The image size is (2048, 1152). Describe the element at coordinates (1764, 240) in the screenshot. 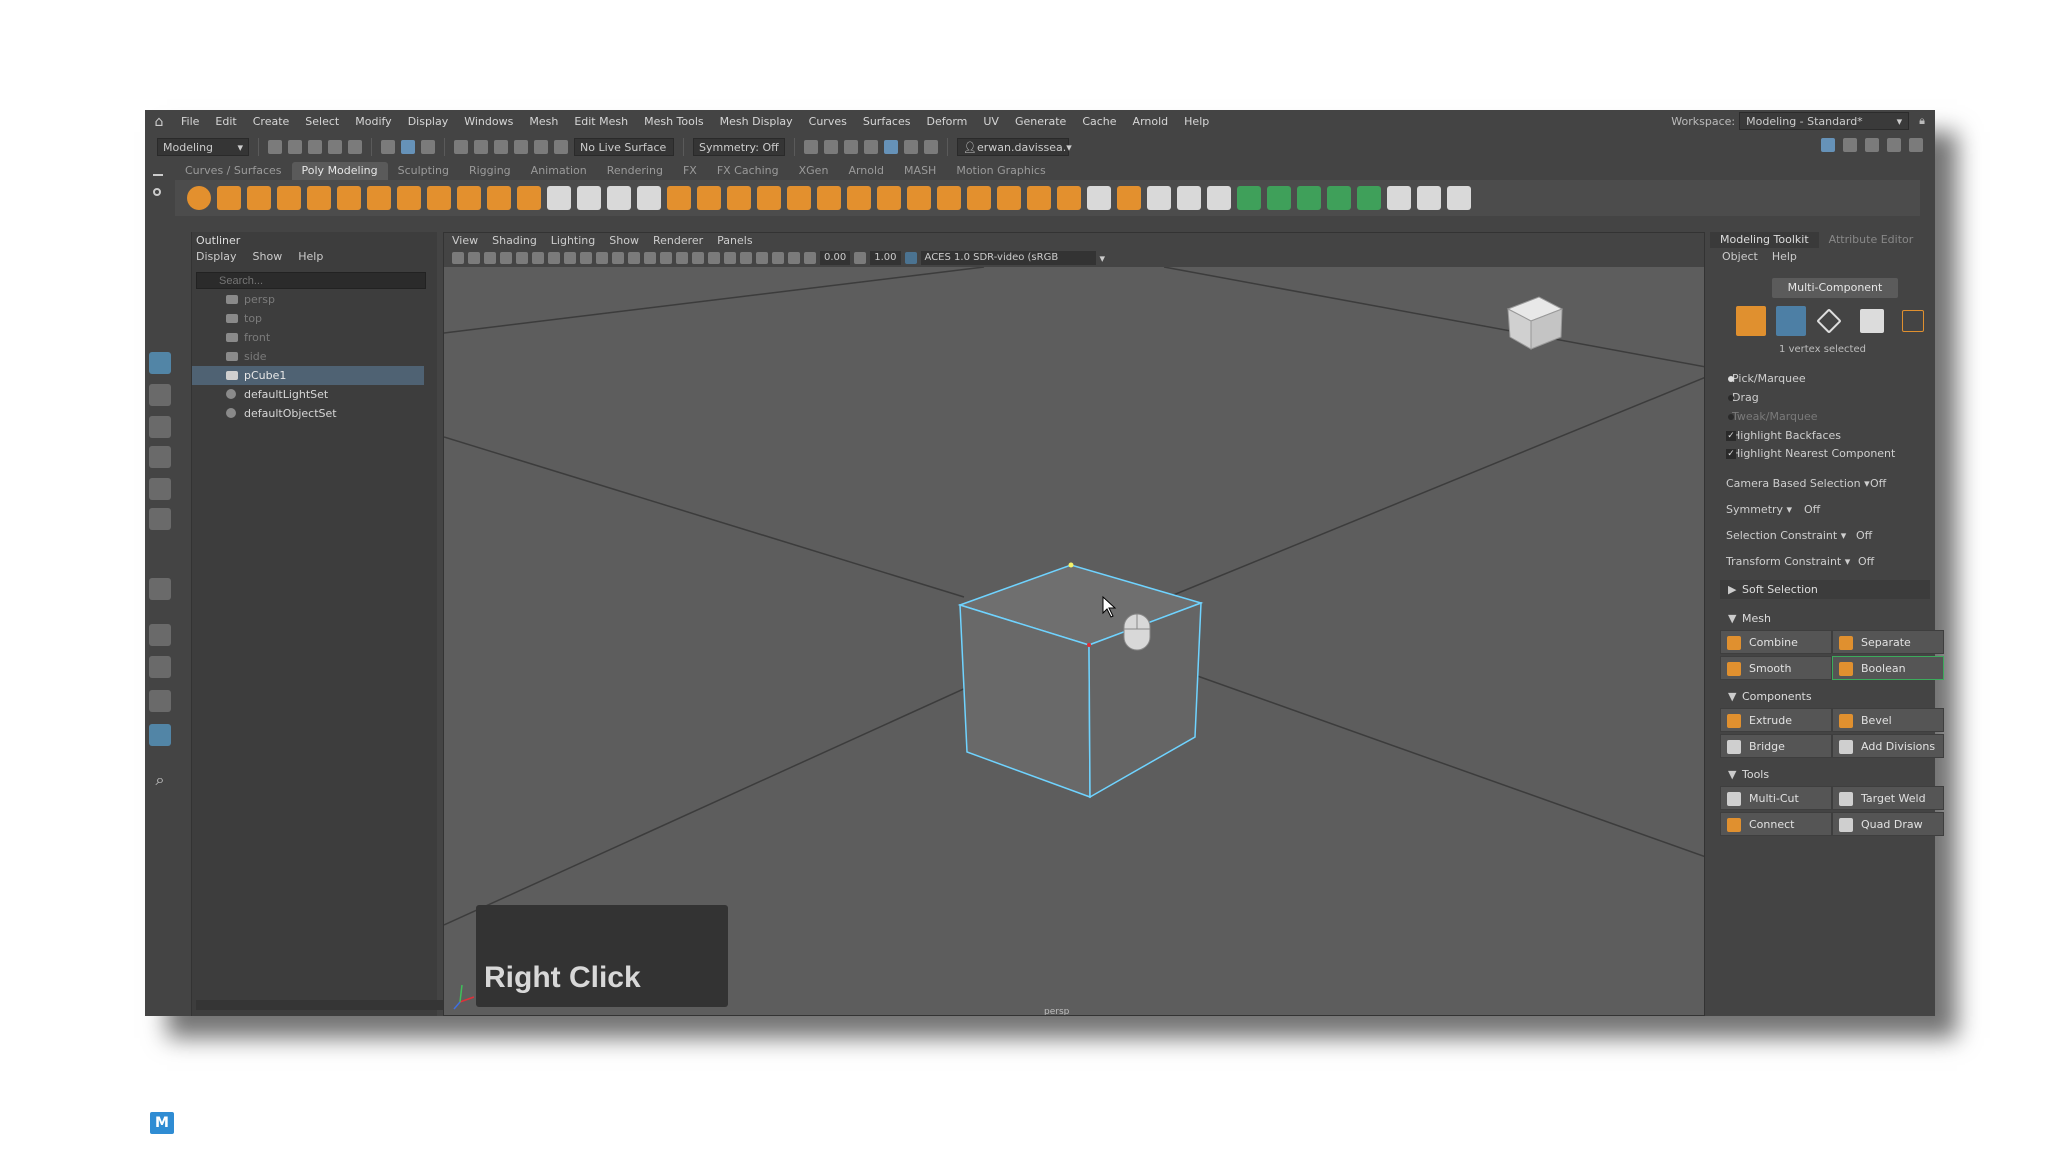

I see `tab-modeling-toolkit: Modeling Toolkit` at that location.